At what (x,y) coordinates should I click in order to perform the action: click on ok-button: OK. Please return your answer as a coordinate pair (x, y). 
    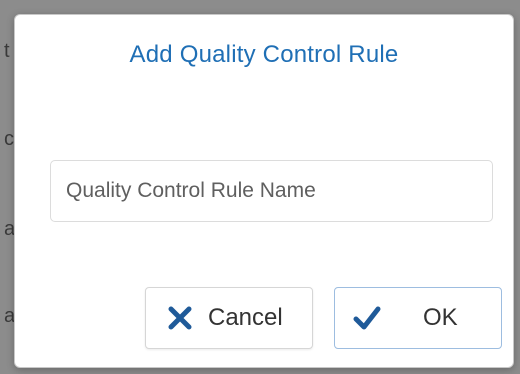
    Looking at the image, I should click on (418, 318).